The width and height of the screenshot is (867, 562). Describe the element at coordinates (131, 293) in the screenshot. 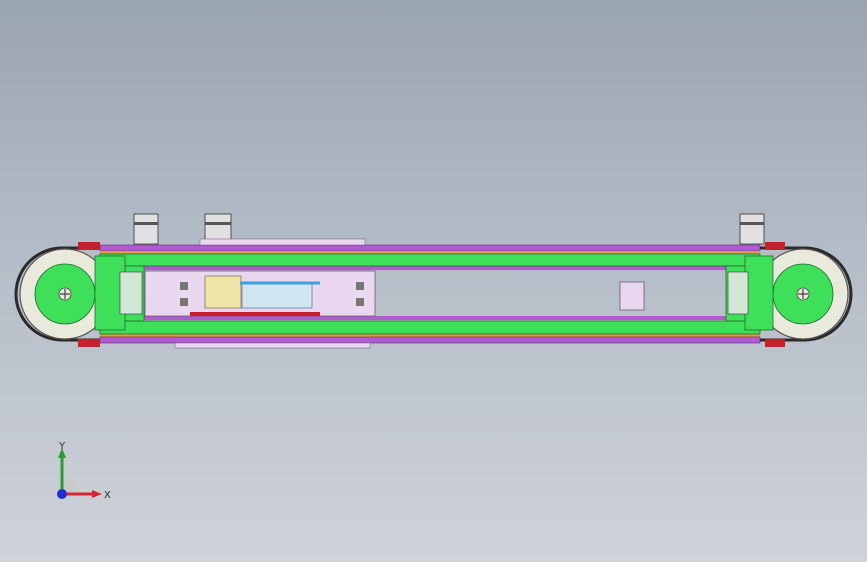

I see `left-tension-block` at that location.